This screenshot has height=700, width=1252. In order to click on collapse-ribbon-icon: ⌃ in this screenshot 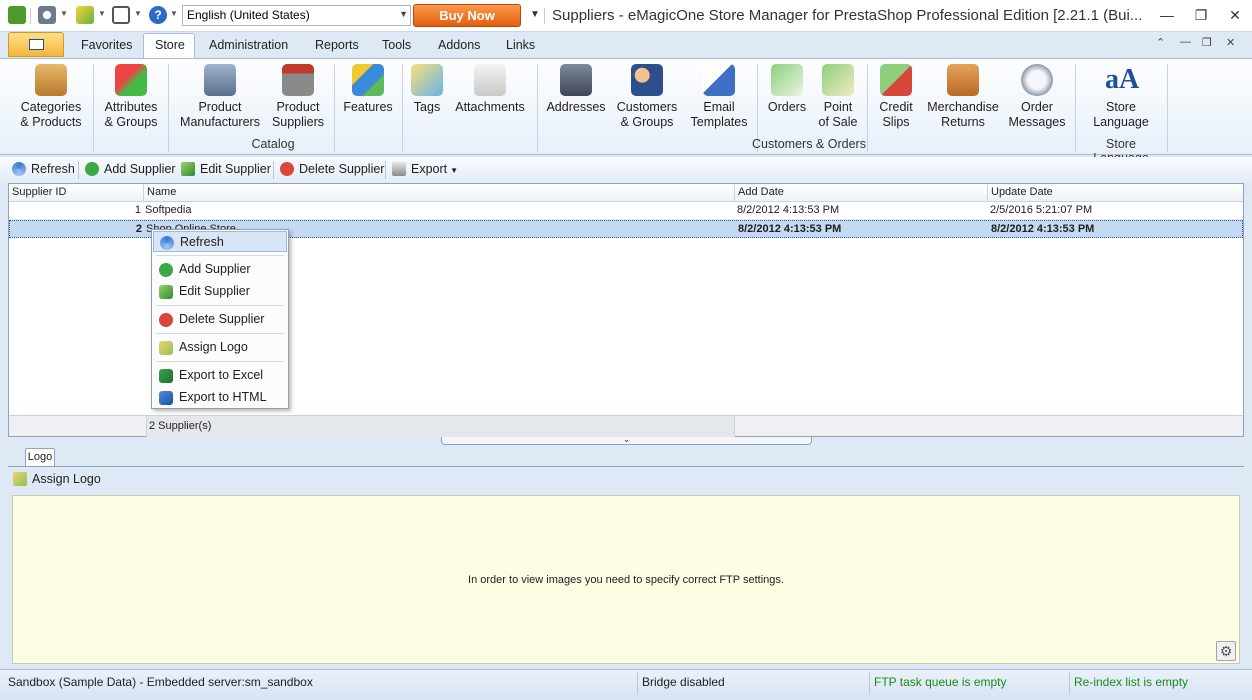, I will do `click(1160, 42)`.